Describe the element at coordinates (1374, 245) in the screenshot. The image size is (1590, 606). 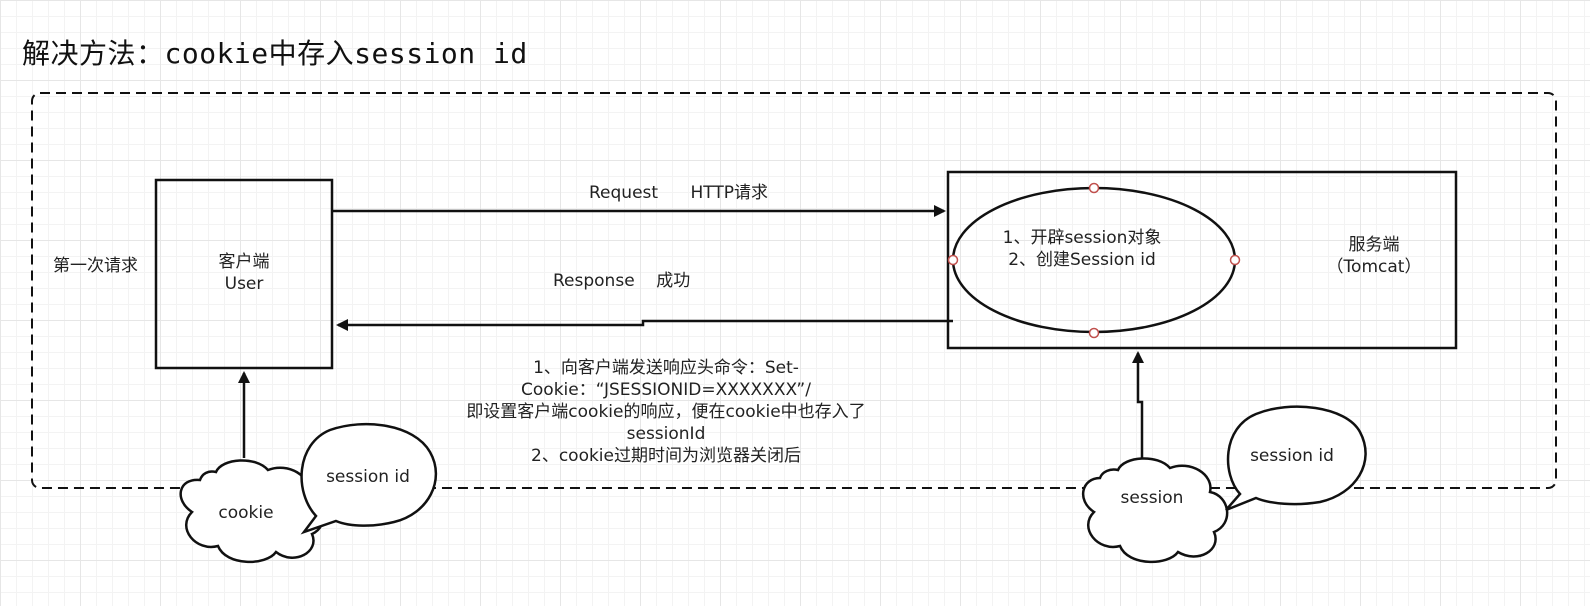
I see `server-label-line1: 服务端` at that location.